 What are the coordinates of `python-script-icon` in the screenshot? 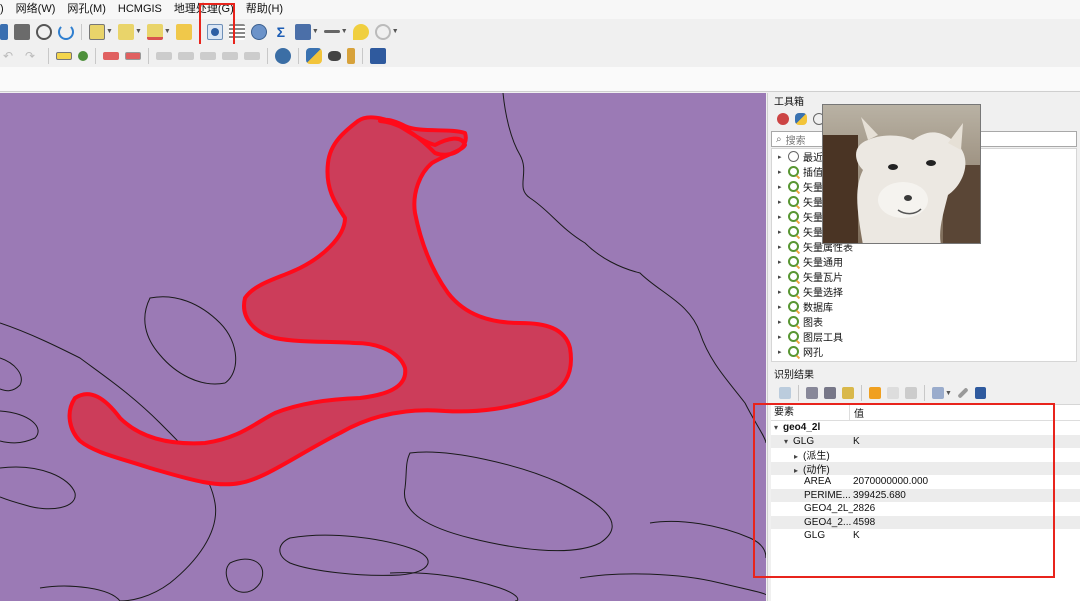 It's located at (801, 119).